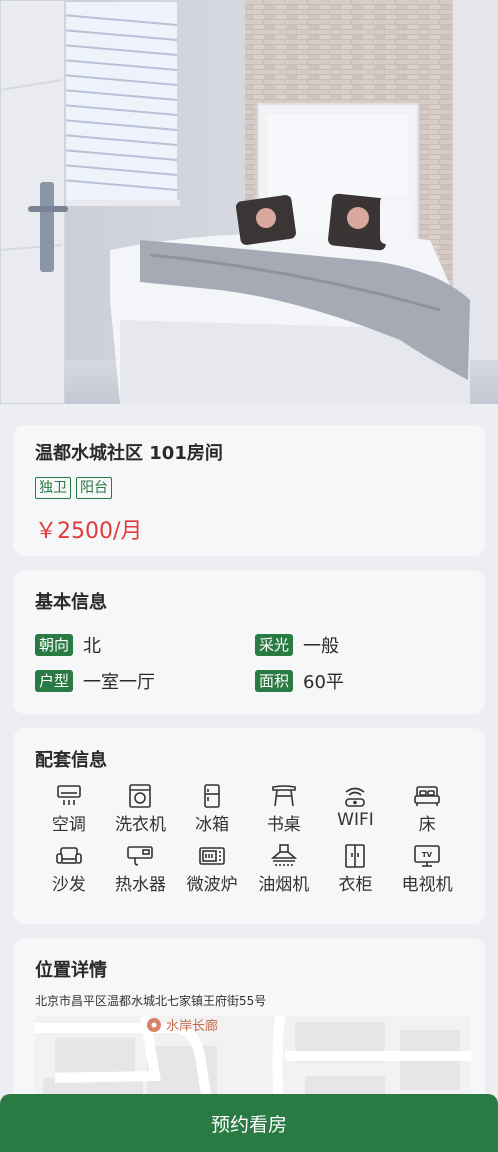 Image resolution: width=498 pixels, height=1152 pixels. Describe the element at coordinates (69, 855) in the screenshot. I see `sofa-icon` at that location.